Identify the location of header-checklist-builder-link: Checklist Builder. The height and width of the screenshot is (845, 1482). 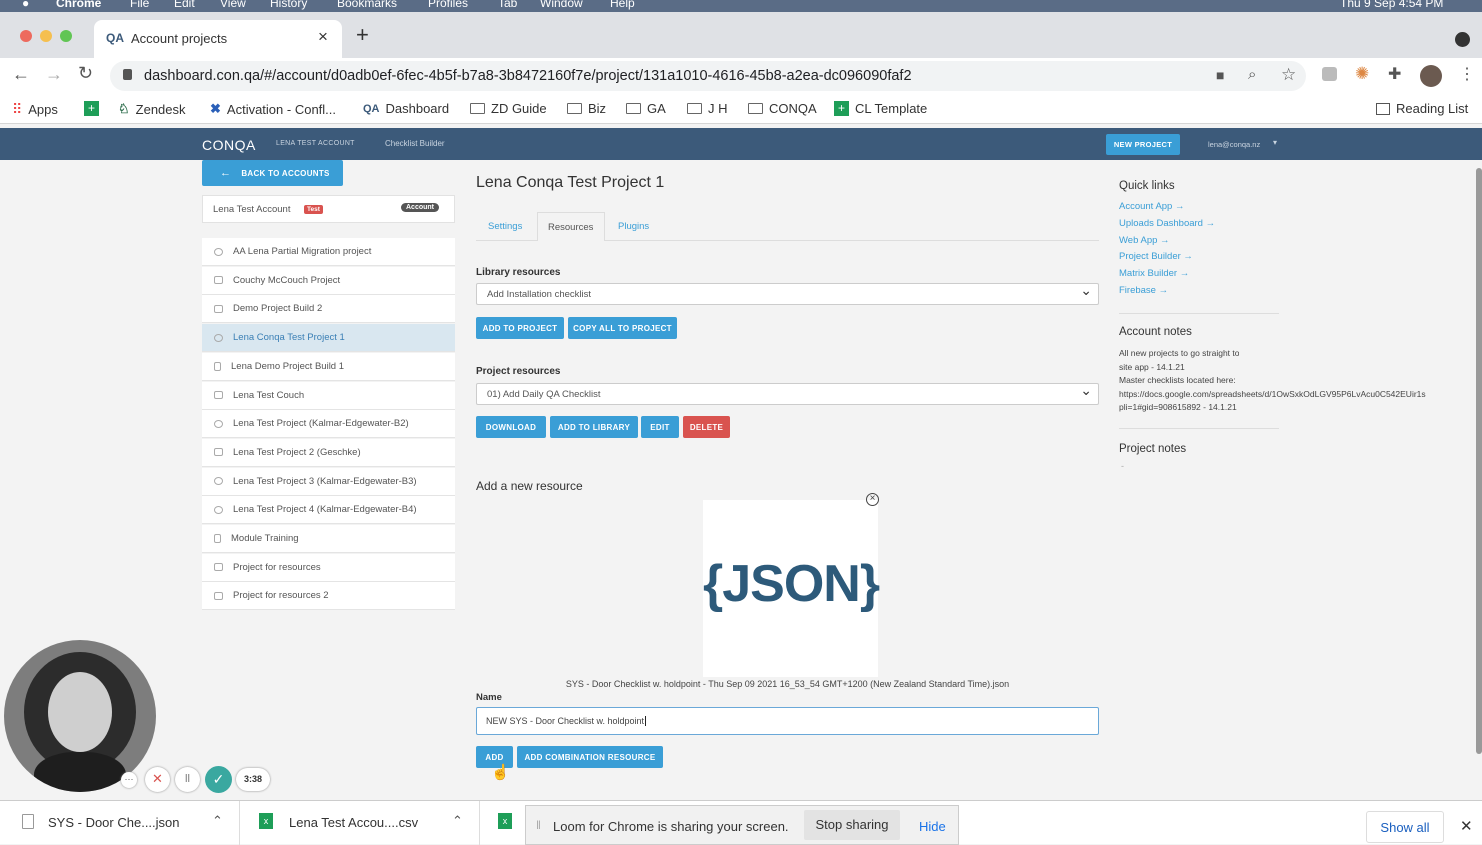
(415, 143).